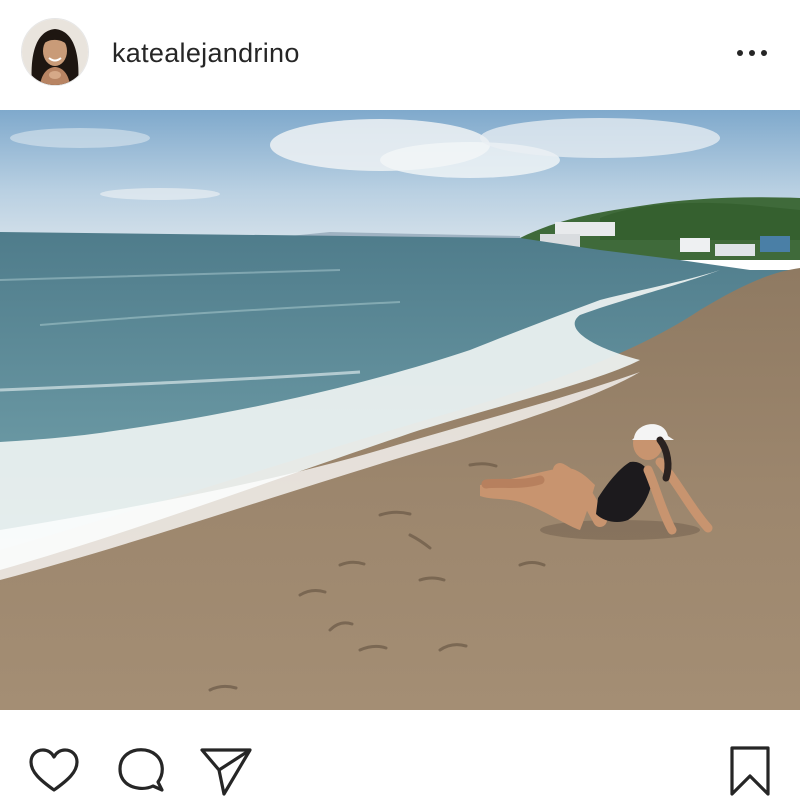 Image resolution: width=800 pixels, height=804 pixels. I want to click on heart-icon, so click(54, 770).